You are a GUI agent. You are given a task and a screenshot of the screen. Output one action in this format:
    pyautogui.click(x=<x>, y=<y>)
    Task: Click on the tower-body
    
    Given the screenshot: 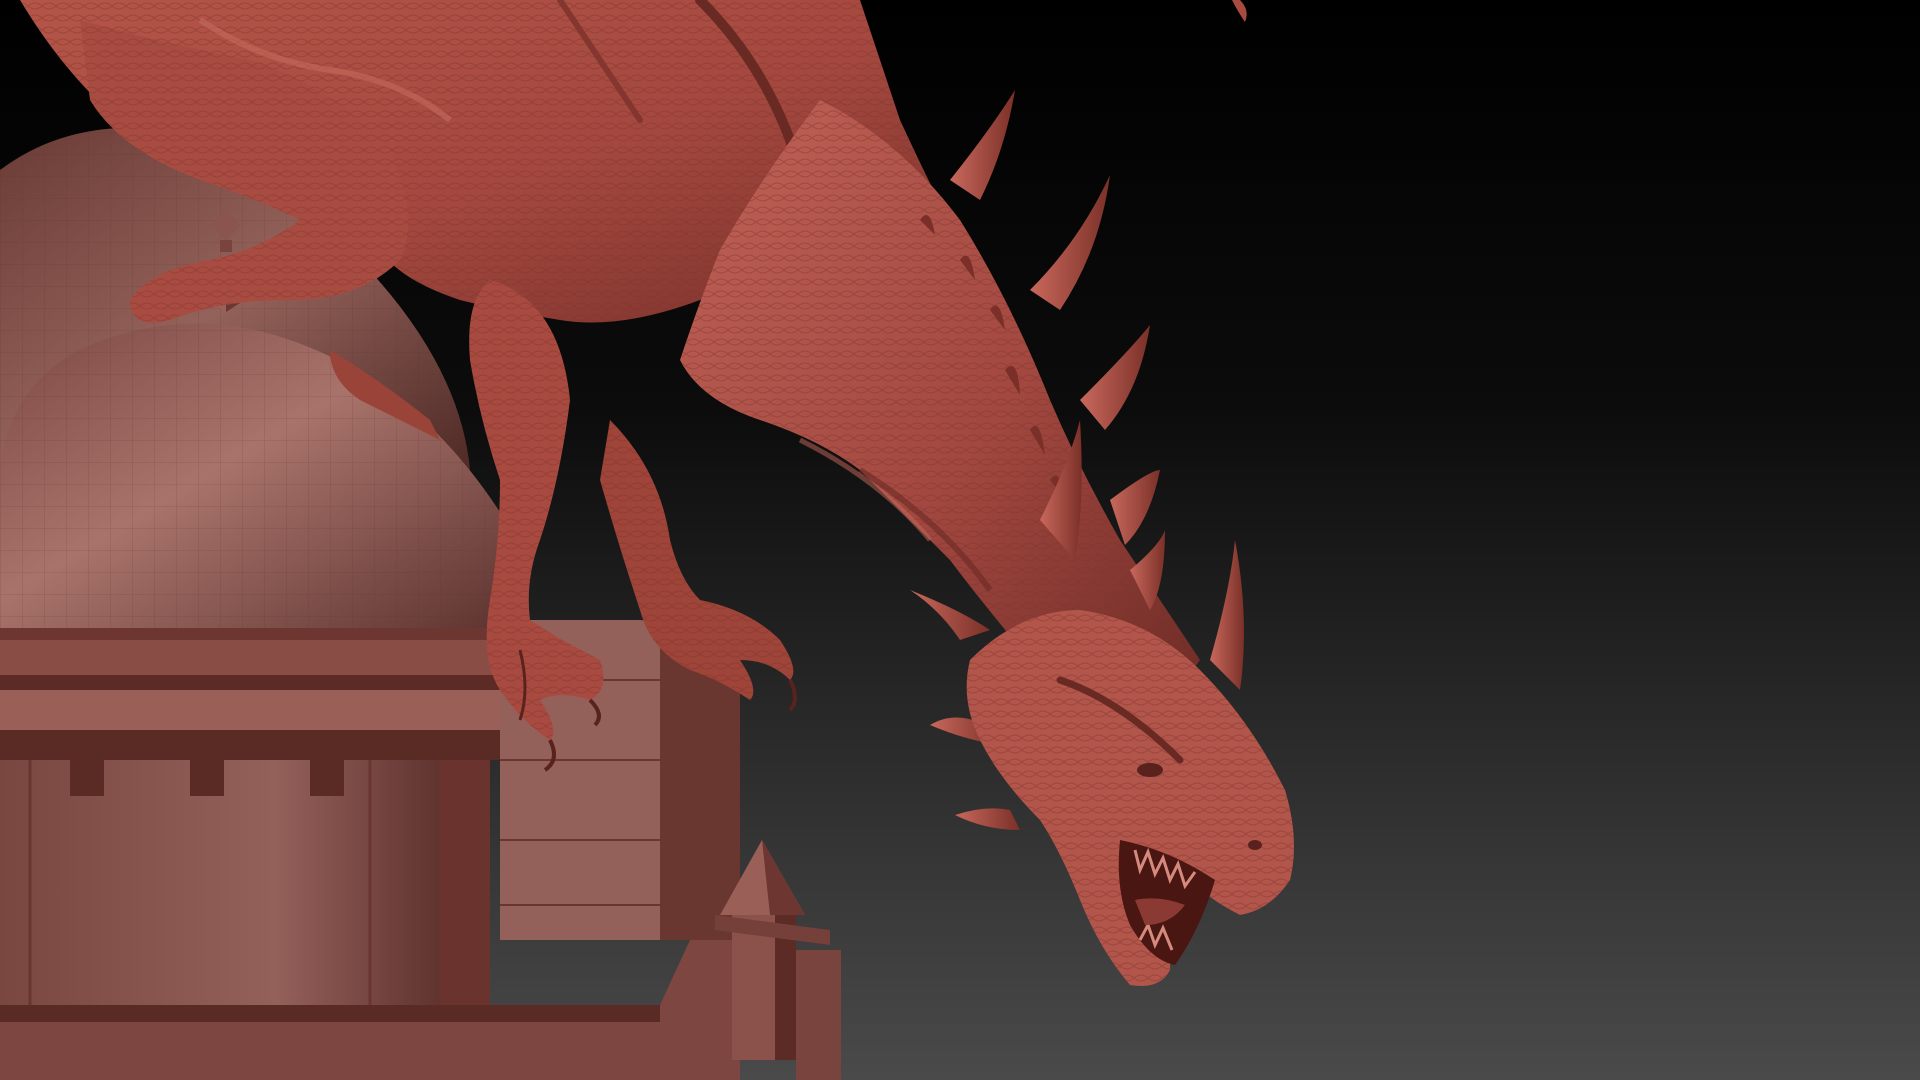 What is the action you would take?
    pyautogui.click(x=272, y=825)
    